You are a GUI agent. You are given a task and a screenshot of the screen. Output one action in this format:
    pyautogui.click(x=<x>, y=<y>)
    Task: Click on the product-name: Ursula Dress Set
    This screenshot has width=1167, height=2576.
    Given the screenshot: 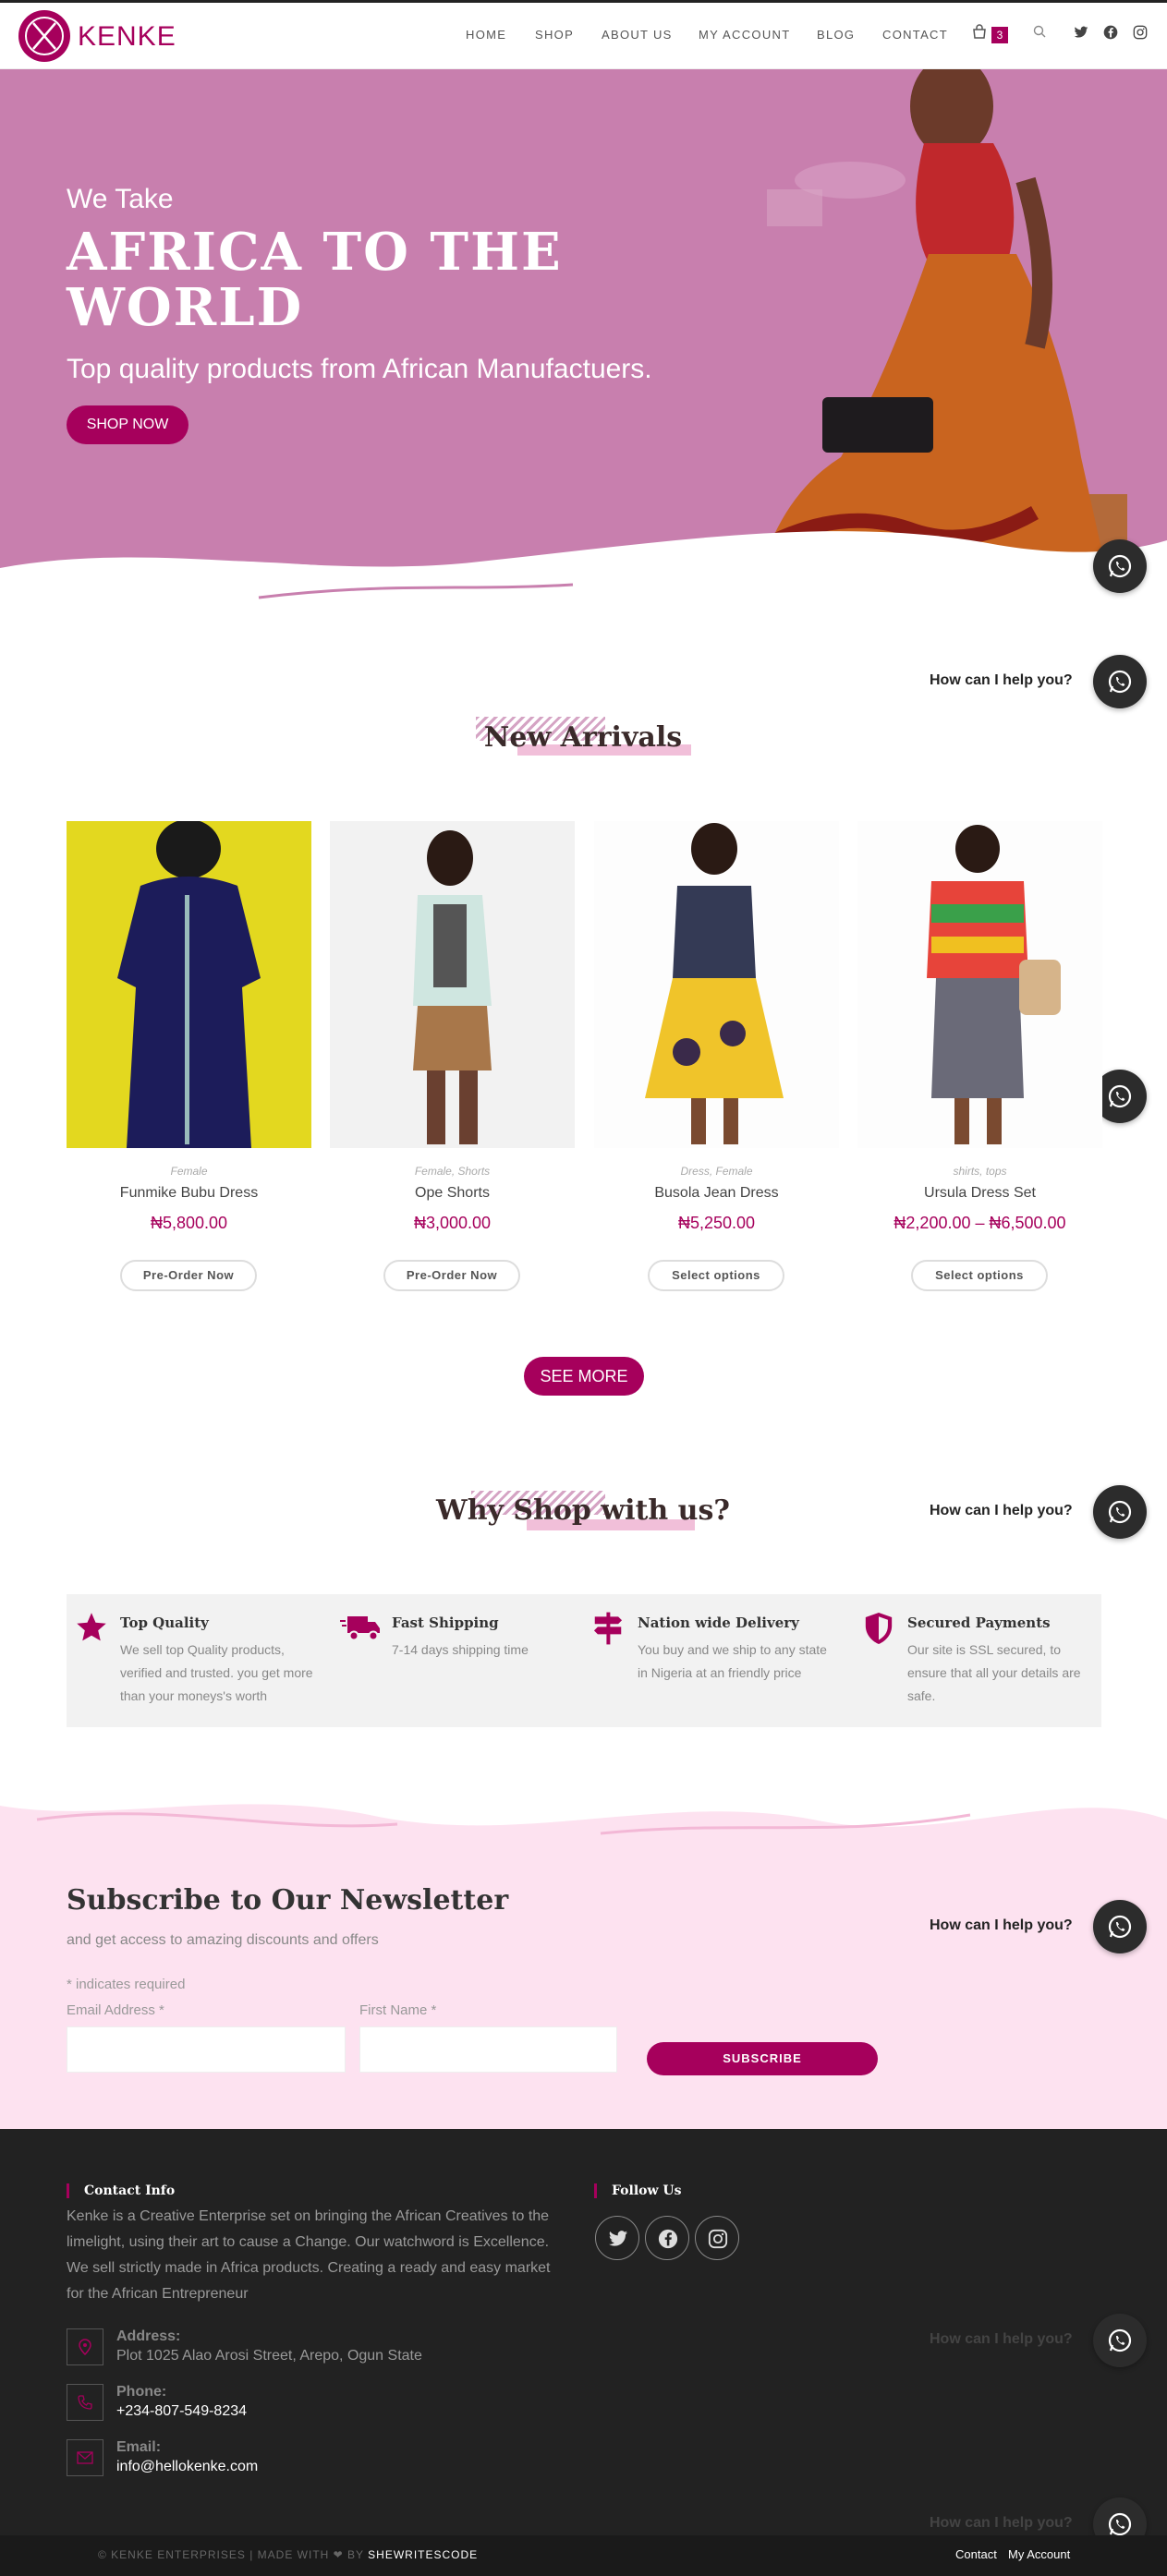 What is the action you would take?
    pyautogui.click(x=979, y=1193)
    